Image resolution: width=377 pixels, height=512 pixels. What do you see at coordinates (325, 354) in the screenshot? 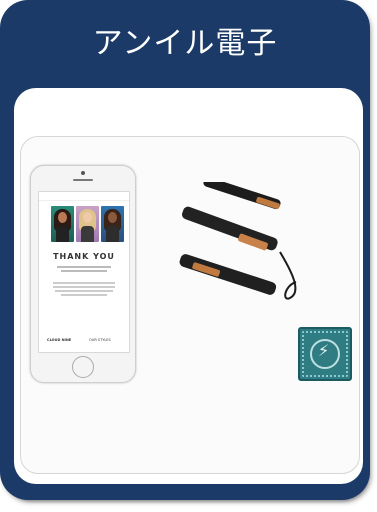
I see `wireless-charger-icon: ⚡` at bounding box center [325, 354].